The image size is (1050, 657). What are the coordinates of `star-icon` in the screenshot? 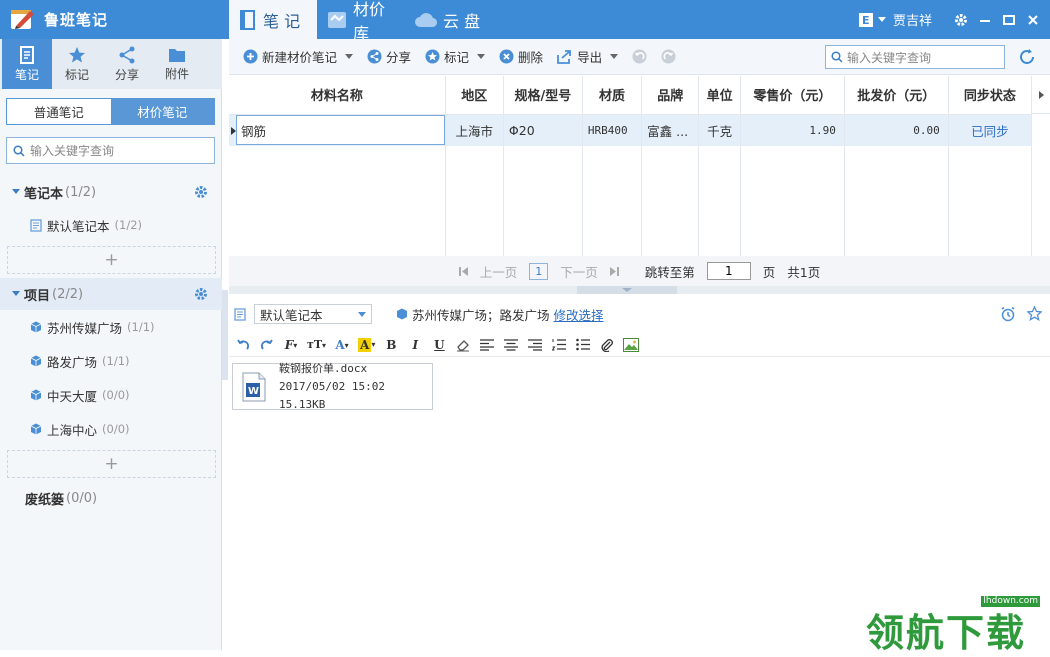 It's located at (77, 55).